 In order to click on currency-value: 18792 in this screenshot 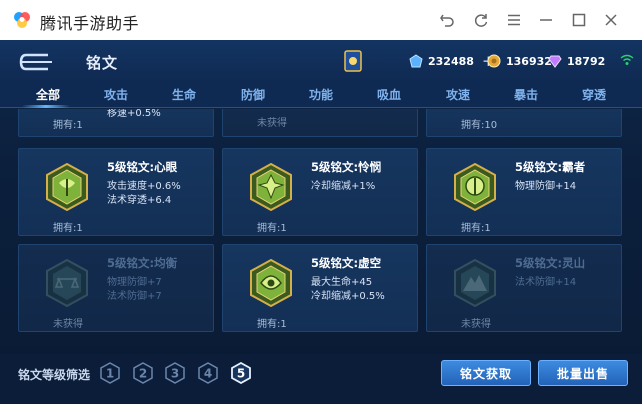, I will do `click(586, 61)`.